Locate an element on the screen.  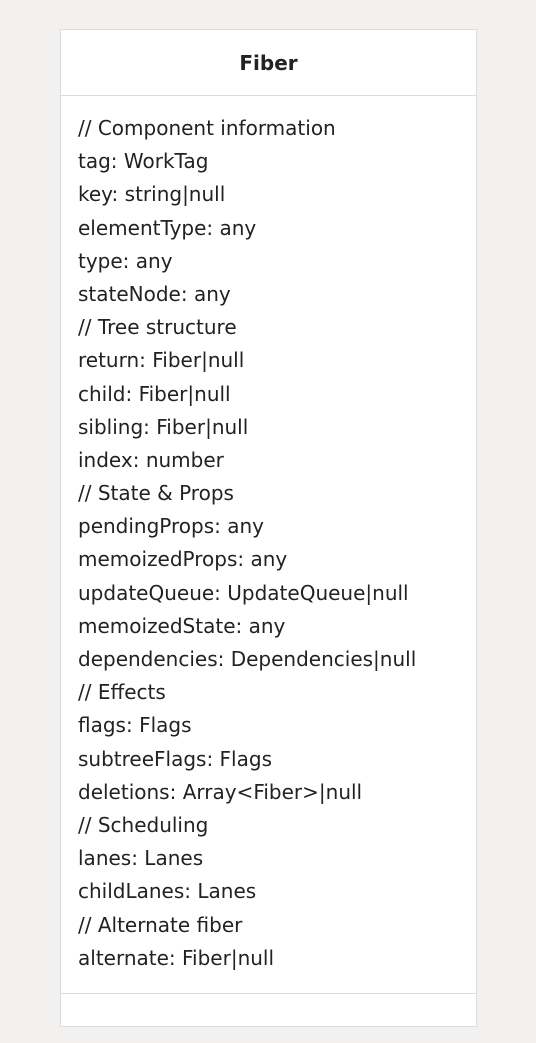
member-line: memoizedState: any is located at coordinates (182, 625).